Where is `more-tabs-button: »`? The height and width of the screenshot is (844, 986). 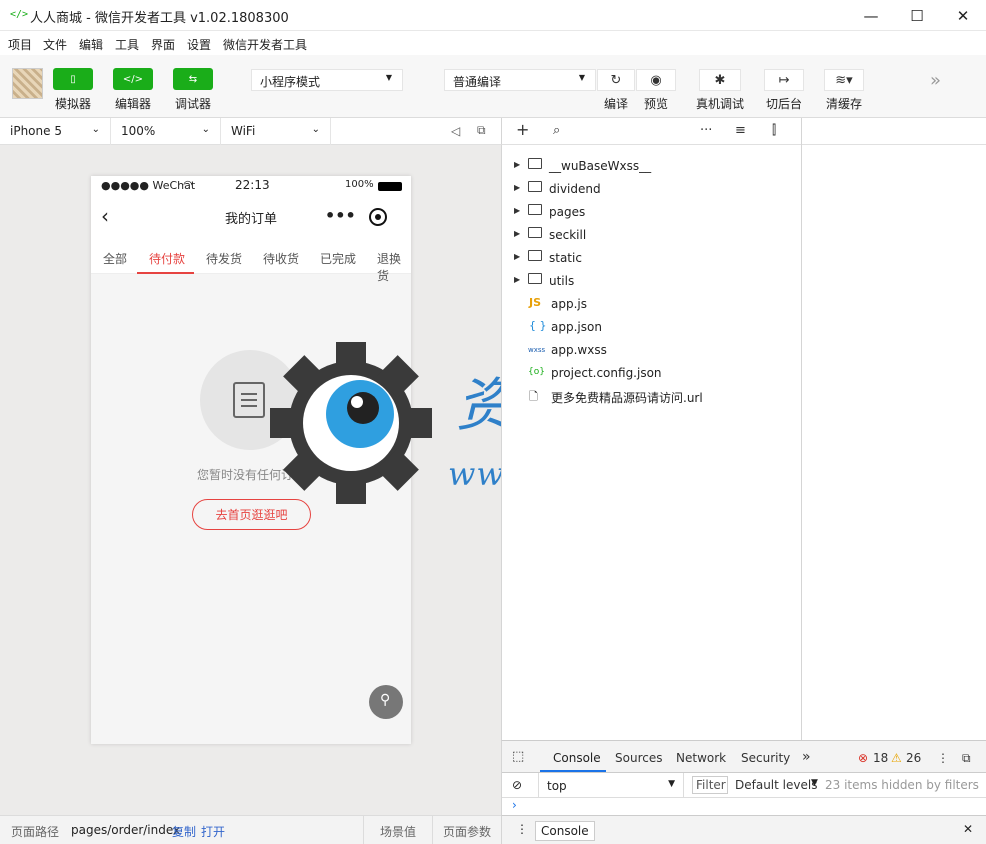 more-tabs-button: » is located at coordinates (806, 757).